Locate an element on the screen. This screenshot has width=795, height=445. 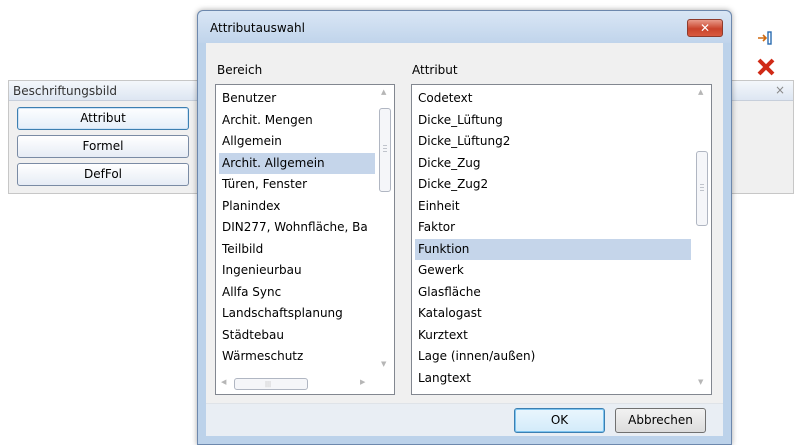
attribut-vscroll-thumb is located at coordinates (702, 188).